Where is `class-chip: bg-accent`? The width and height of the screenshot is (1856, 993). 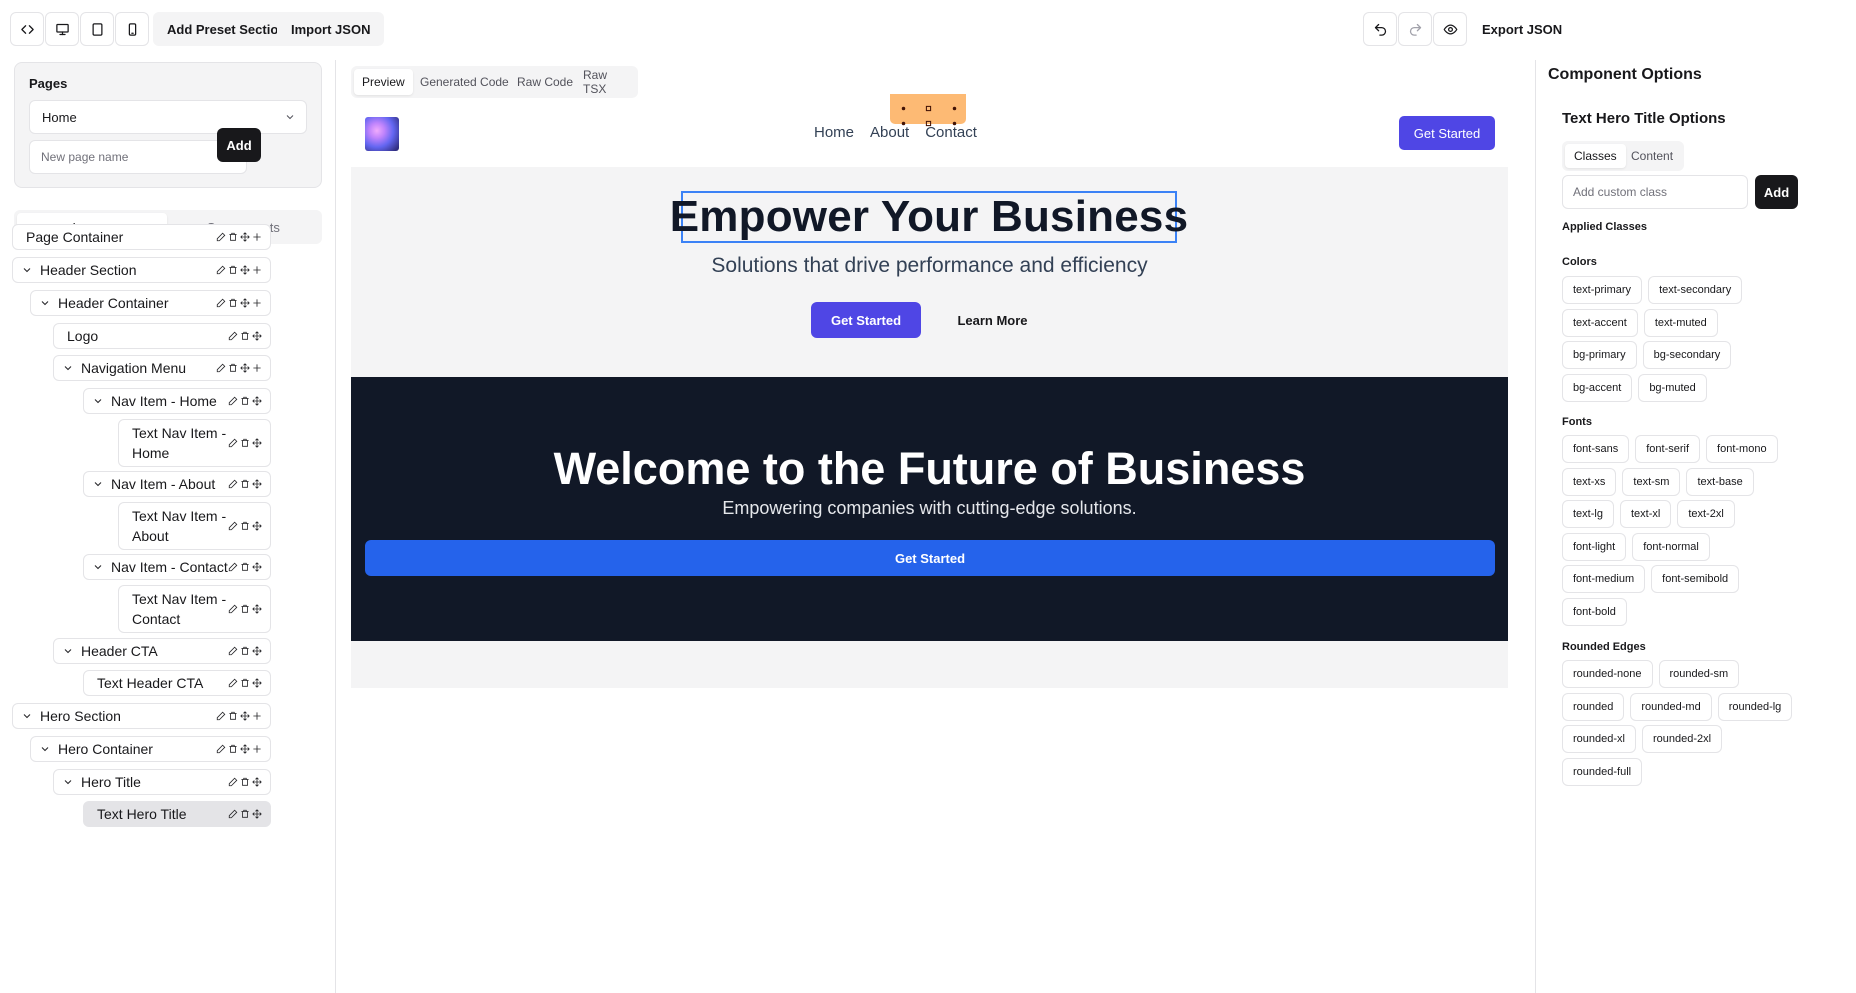 class-chip: bg-accent is located at coordinates (1597, 387).